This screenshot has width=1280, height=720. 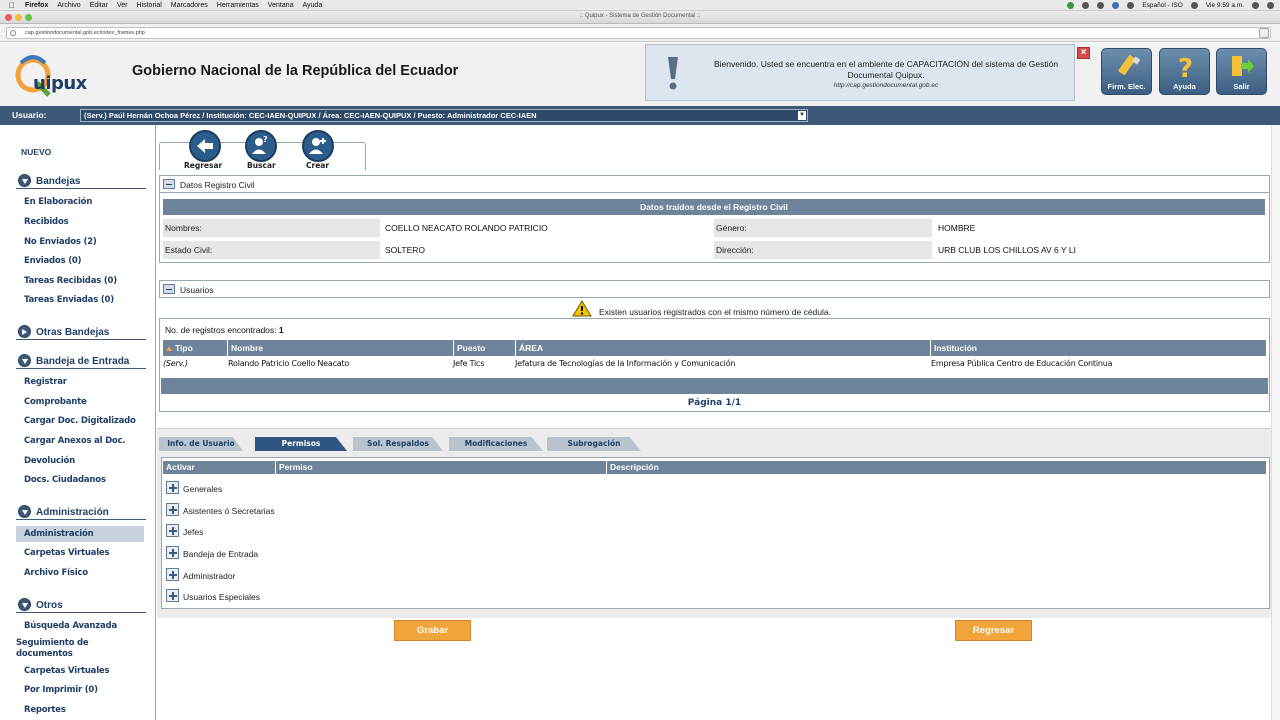 I want to click on sidebar-item-tareas-recibidas: Tareas Recibidas (0), so click(x=70, y=281).